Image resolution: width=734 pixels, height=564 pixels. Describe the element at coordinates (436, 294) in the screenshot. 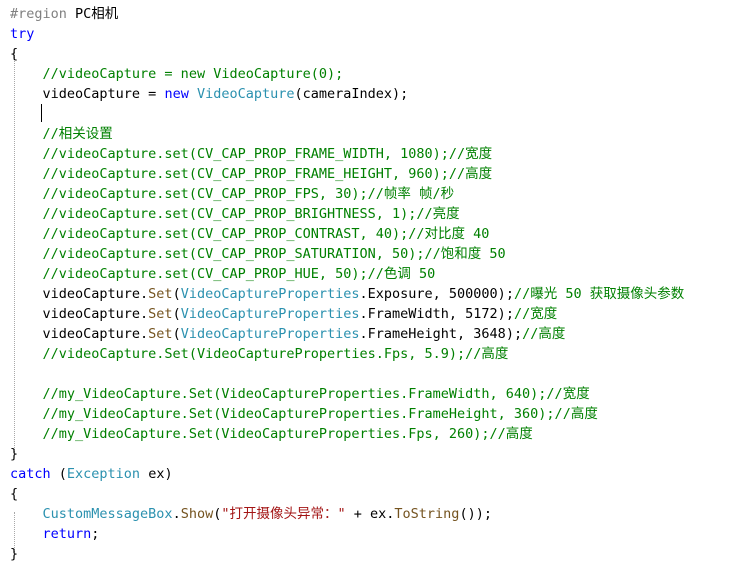

I see `code-token: .Exposure, 500000);` at that location.